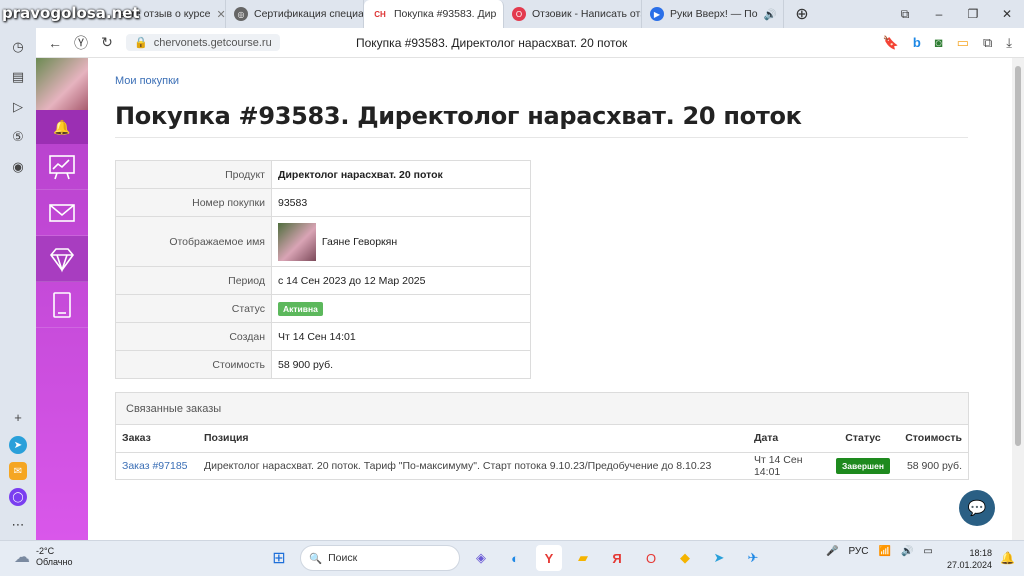  What do you see at coordinates (862, 466) in the screenshot?
I see `order-status-badge: Завершен` at bounding box center [862, 466].